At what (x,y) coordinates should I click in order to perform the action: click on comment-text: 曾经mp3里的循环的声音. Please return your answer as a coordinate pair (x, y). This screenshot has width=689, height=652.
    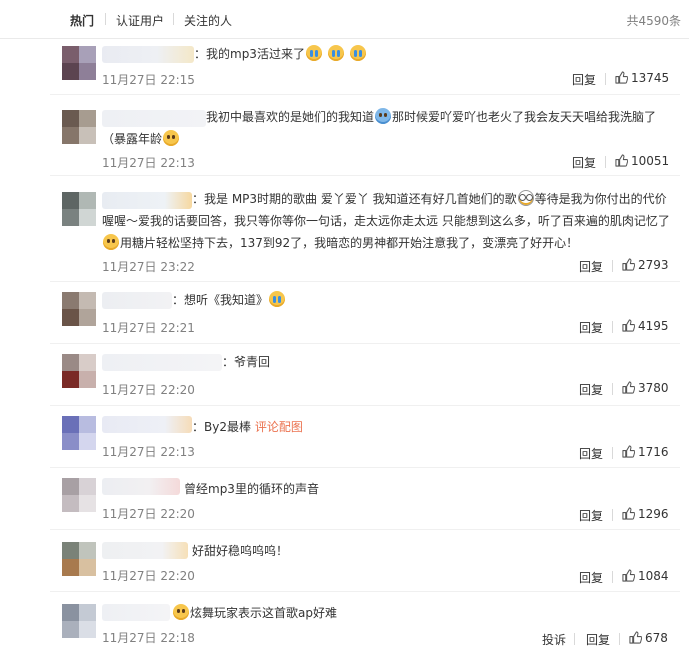
    Looking at the image, I should click on (251, 489).